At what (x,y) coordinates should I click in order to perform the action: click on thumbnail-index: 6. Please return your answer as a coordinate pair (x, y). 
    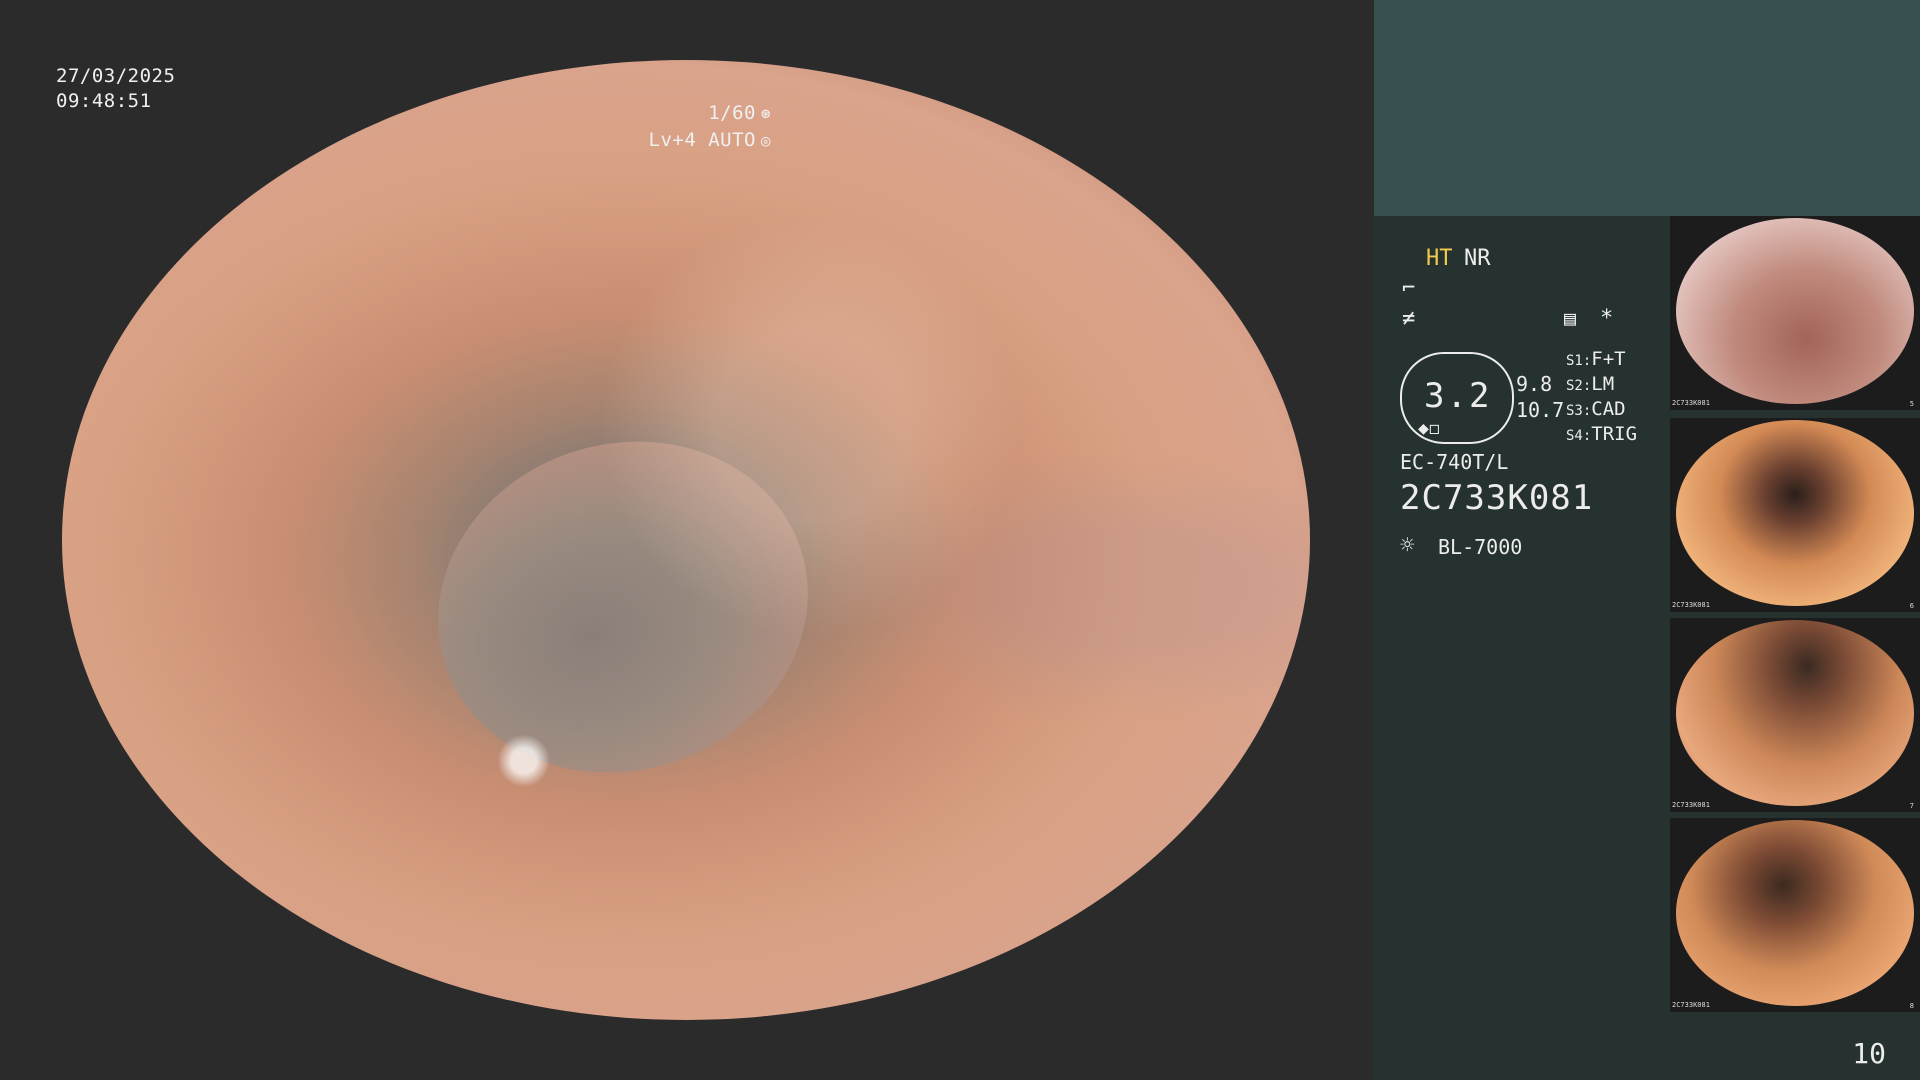
    Looking at the image, I should click on (1911, 606).